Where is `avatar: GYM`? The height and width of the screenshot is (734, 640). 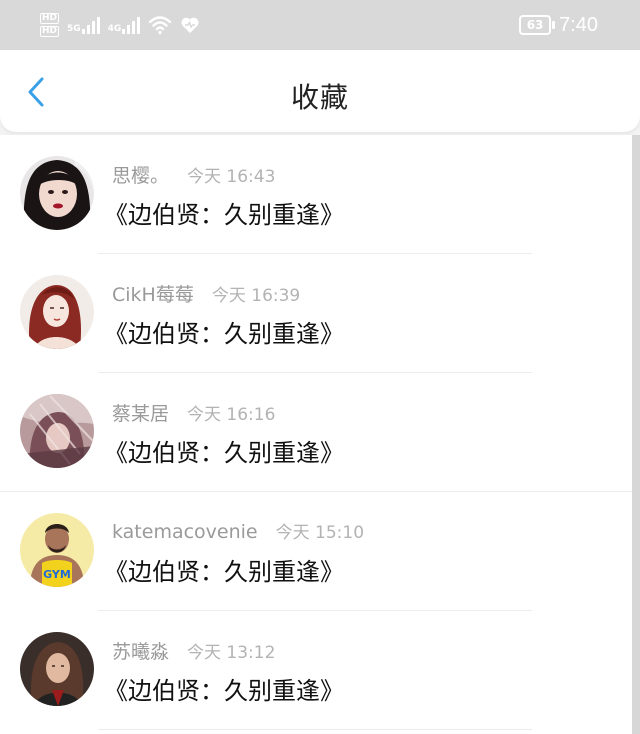 avatar: GYM is located at coordinates (57, 550).